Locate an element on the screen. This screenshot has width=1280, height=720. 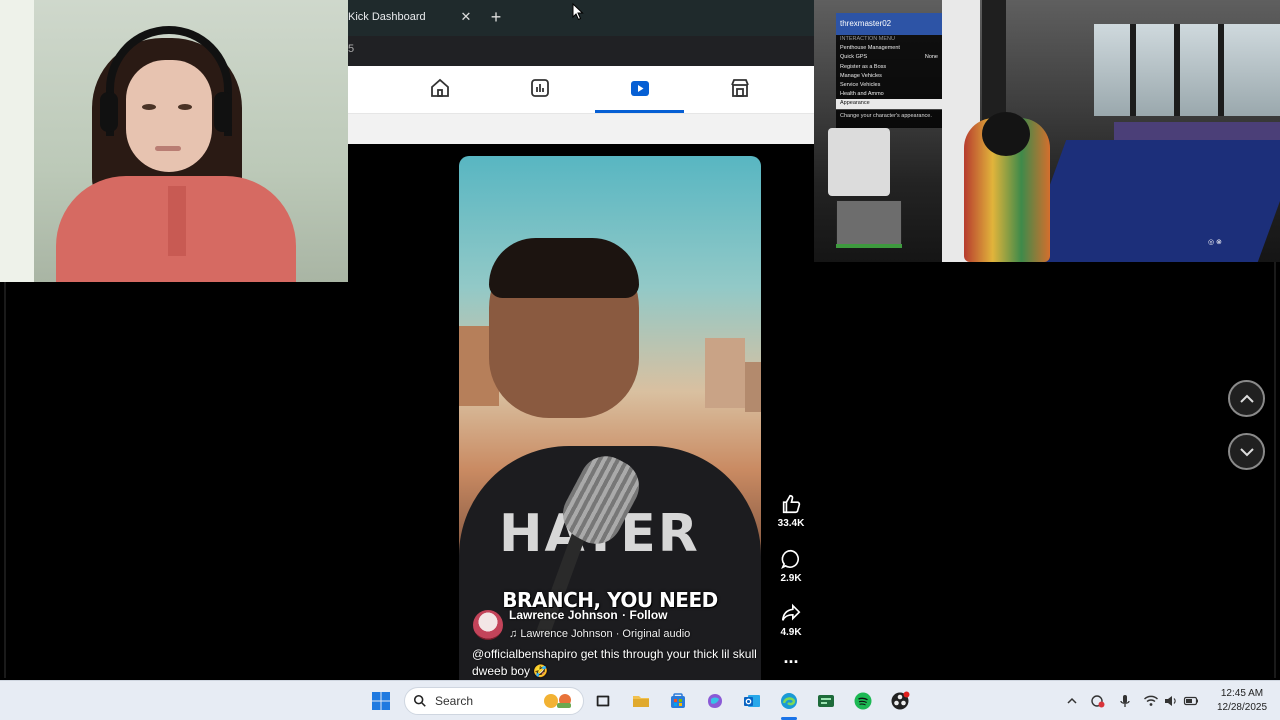
outlook-icon is located at coordinates (752, 701).